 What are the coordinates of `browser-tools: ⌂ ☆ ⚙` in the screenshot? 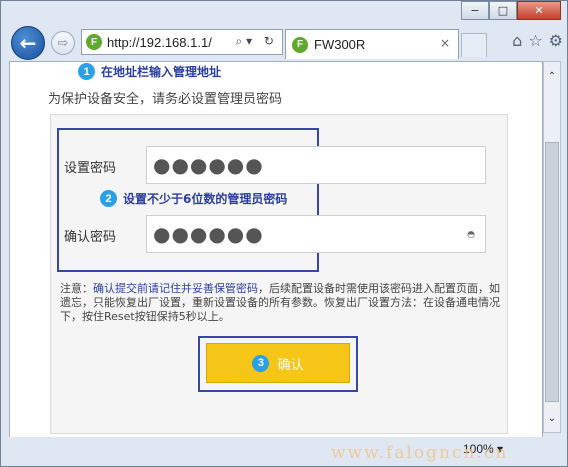 It's located at (537, 40).